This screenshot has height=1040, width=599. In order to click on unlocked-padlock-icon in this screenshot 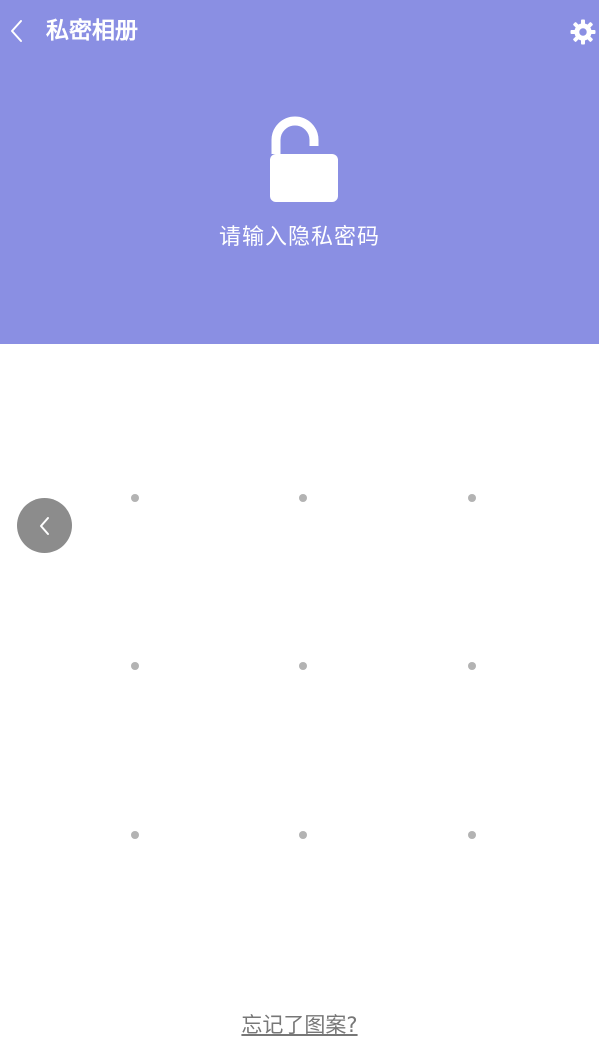, I will do `click(304, 159)`.